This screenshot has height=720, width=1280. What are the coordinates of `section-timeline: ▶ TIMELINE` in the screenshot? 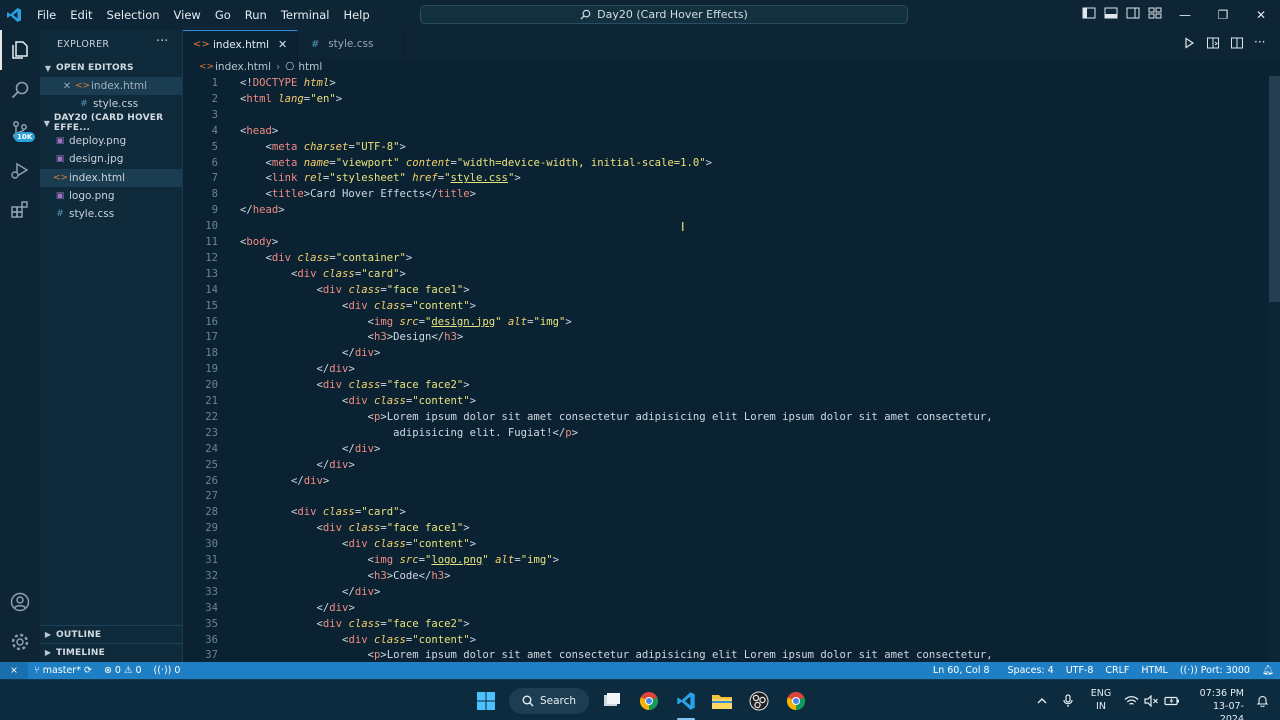 It's located at (111, 652).